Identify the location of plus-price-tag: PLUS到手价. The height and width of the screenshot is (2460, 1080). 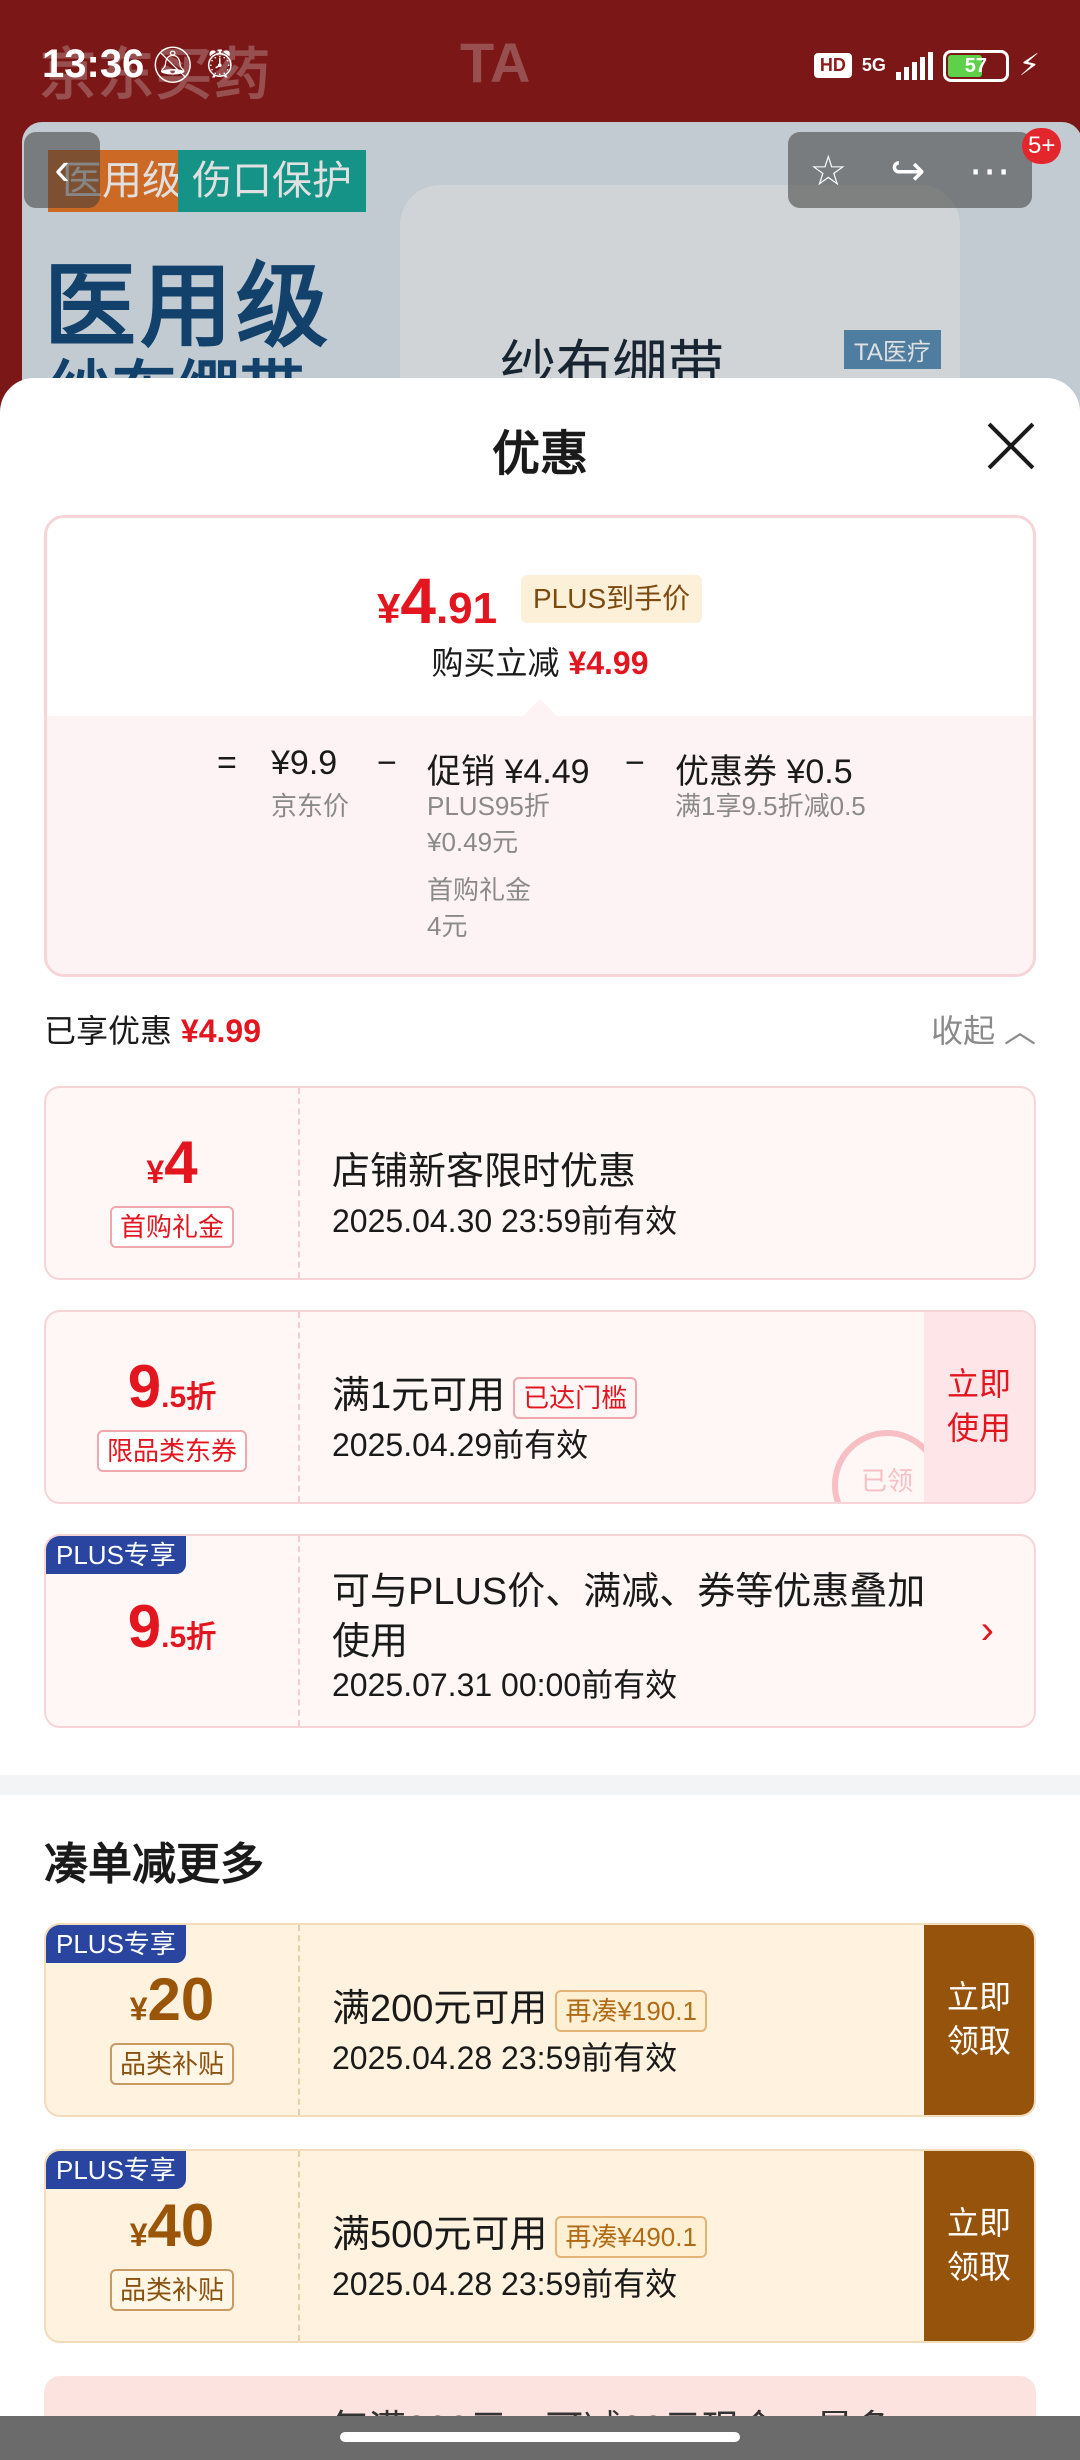
(612, 599).